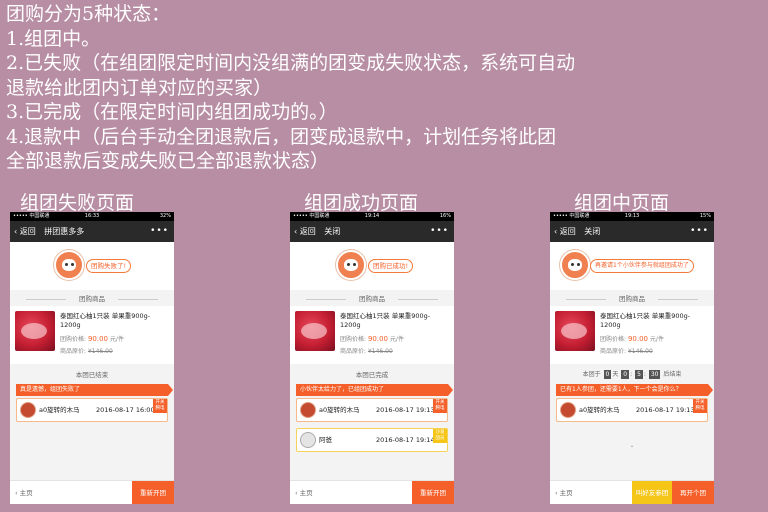 The width and height of the screenshot is (768, 512). What do you see at coordinates (639, 374) in the screenshot?
I see `countdown-minutes: 5` at bounding box center [639, 374].